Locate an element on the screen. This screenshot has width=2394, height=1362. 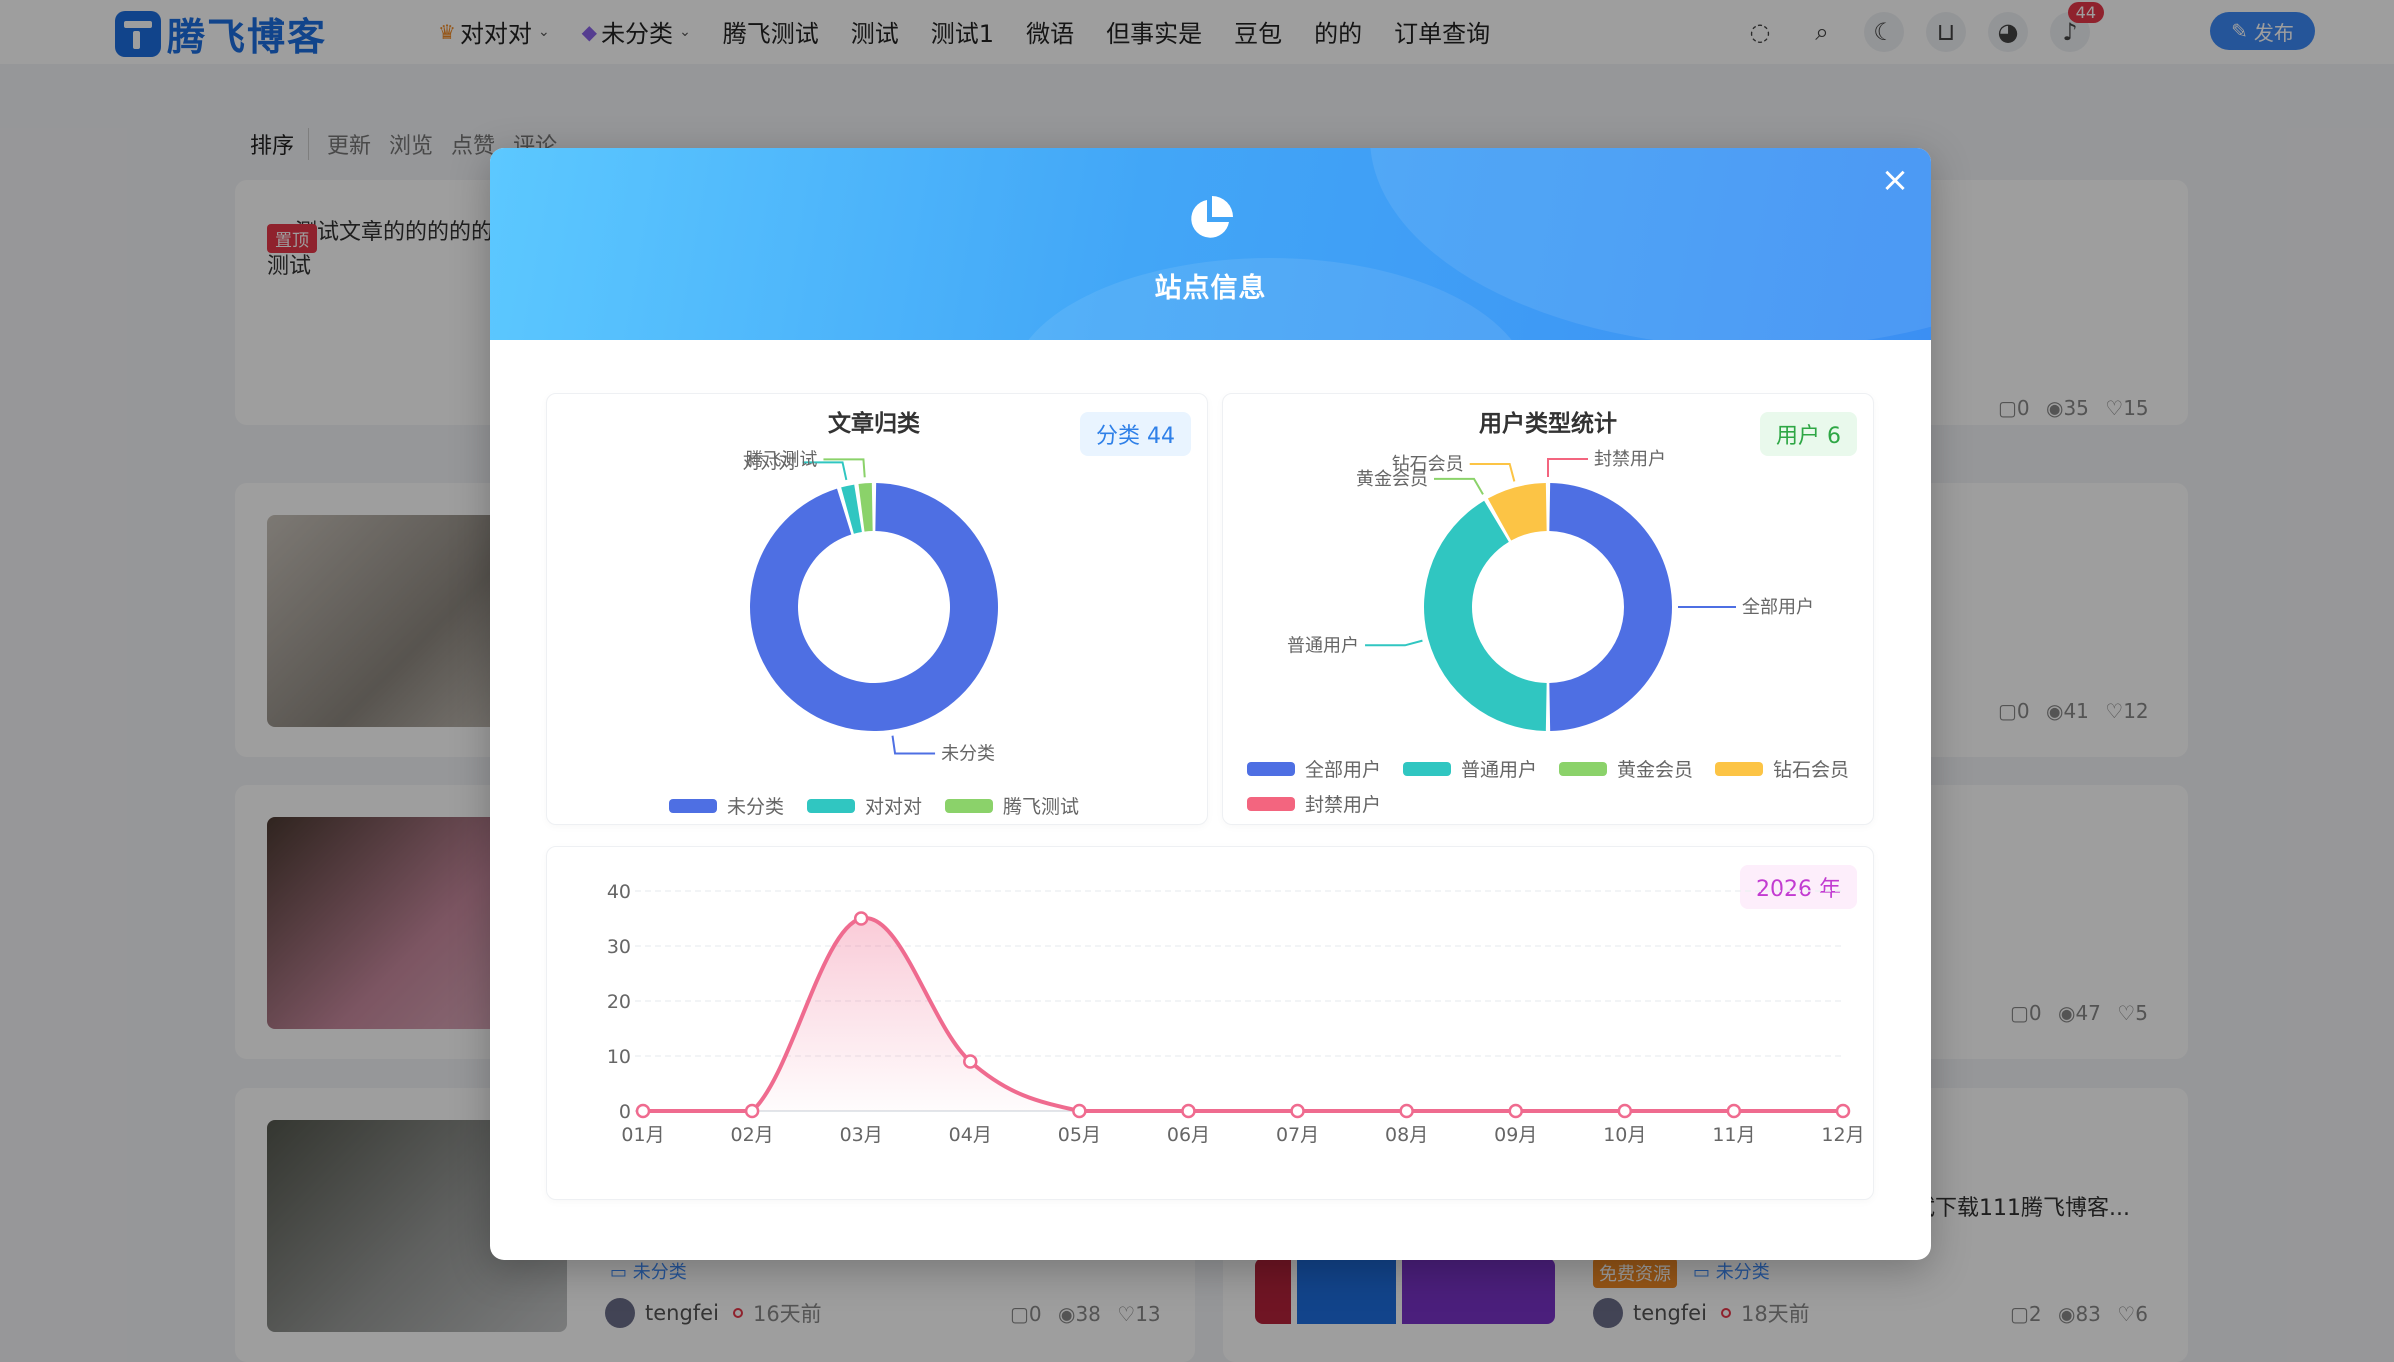
legend-label: 对对对 is located at coordinates (893, 807).